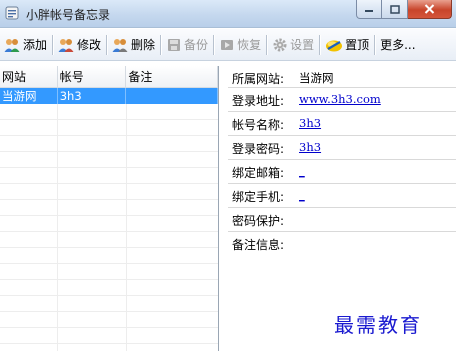  I want to click on table-row: 当游网 3h3, so click(109, 96).